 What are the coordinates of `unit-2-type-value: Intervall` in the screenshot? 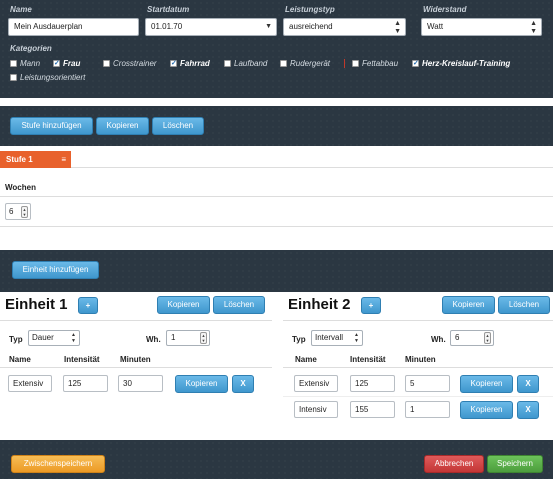 It's located at (329, 337).